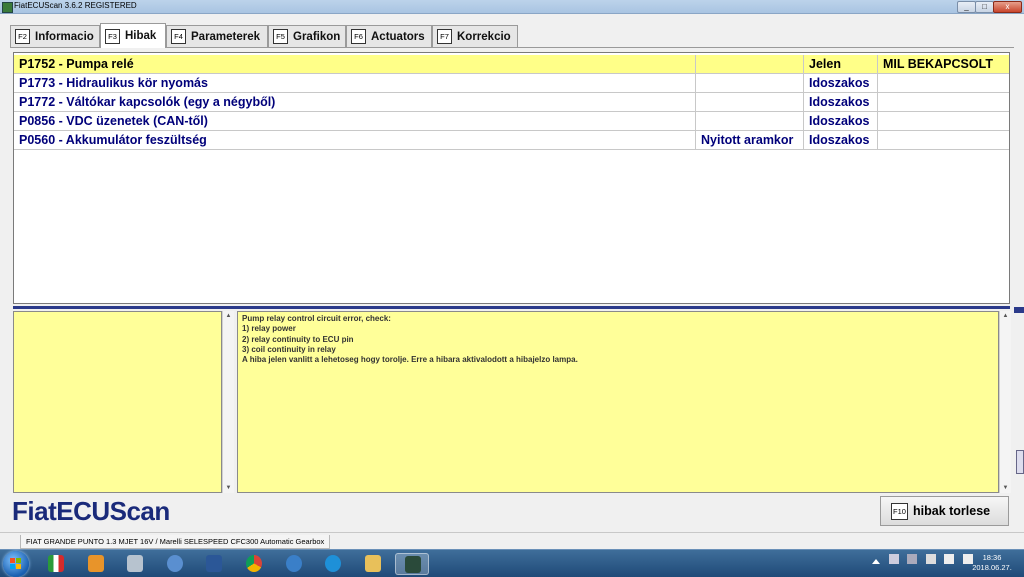 This screenshot has width=1024, height=577. I want to click on fkey-badge: F6, so click(358, 36).